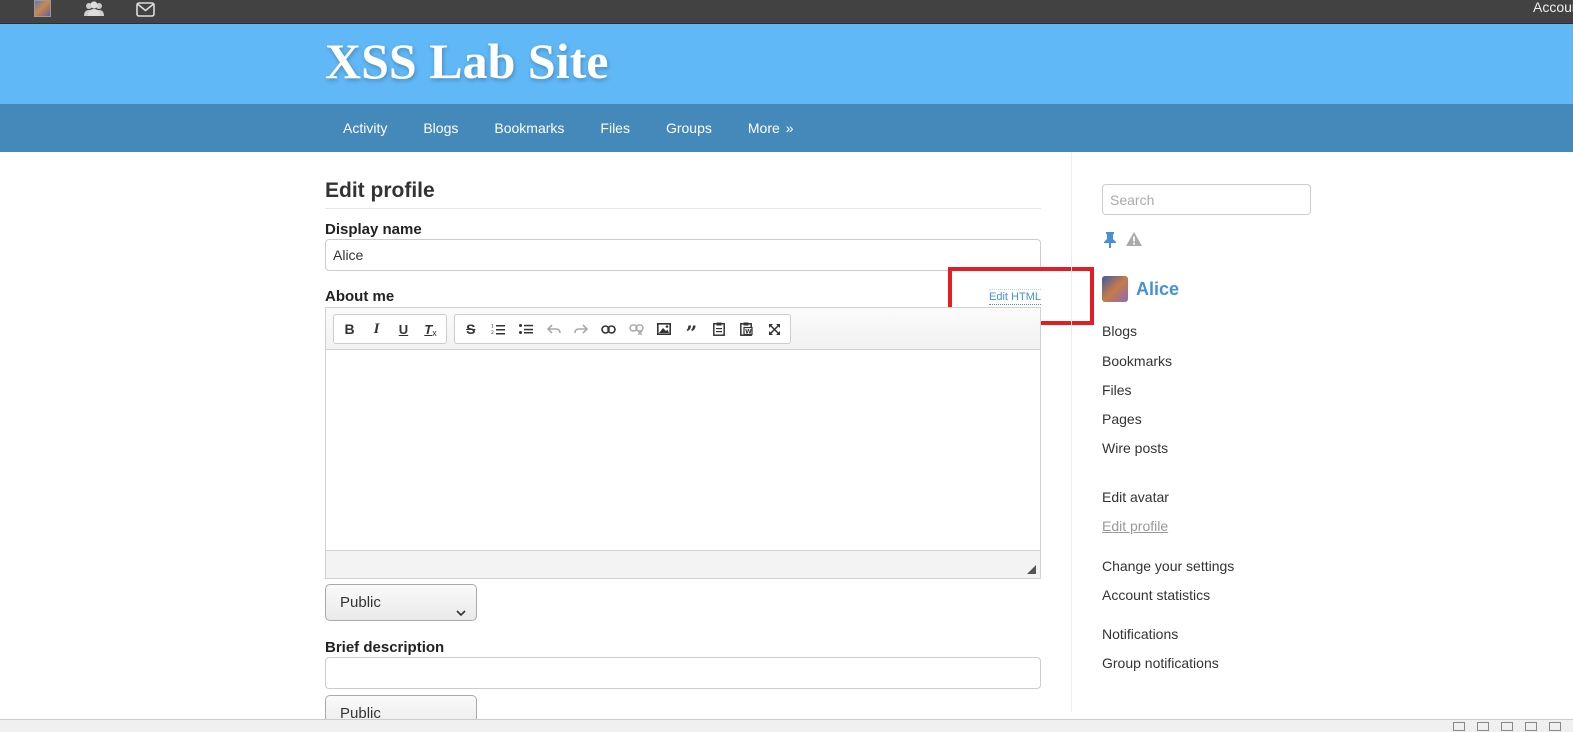 This screenshot has width=1573, height=732. What do you see at coordinates (380, 190) in the screenshot?
I see `page-title: Edit profile` at bounding box center [380, 190].